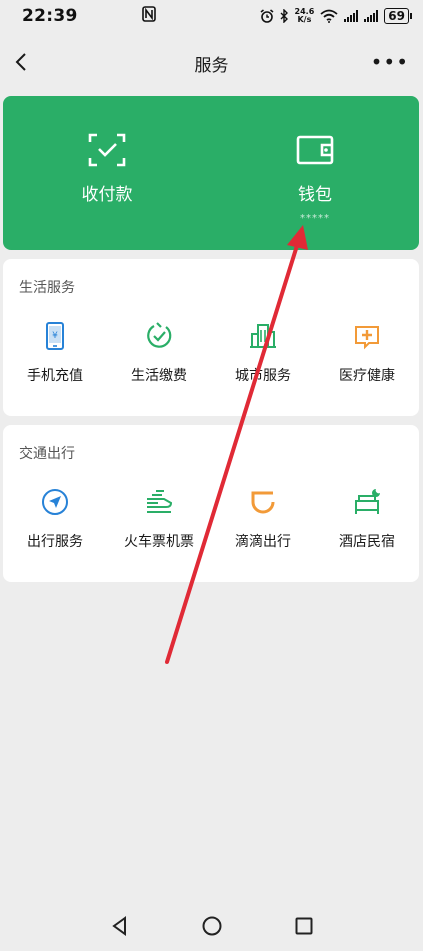 Image resolution: width=423 pixels, height=951 pixels. Describe the element at coordinates (120, 926) in the screenshot. I see `back-triangle-icon` at that location.